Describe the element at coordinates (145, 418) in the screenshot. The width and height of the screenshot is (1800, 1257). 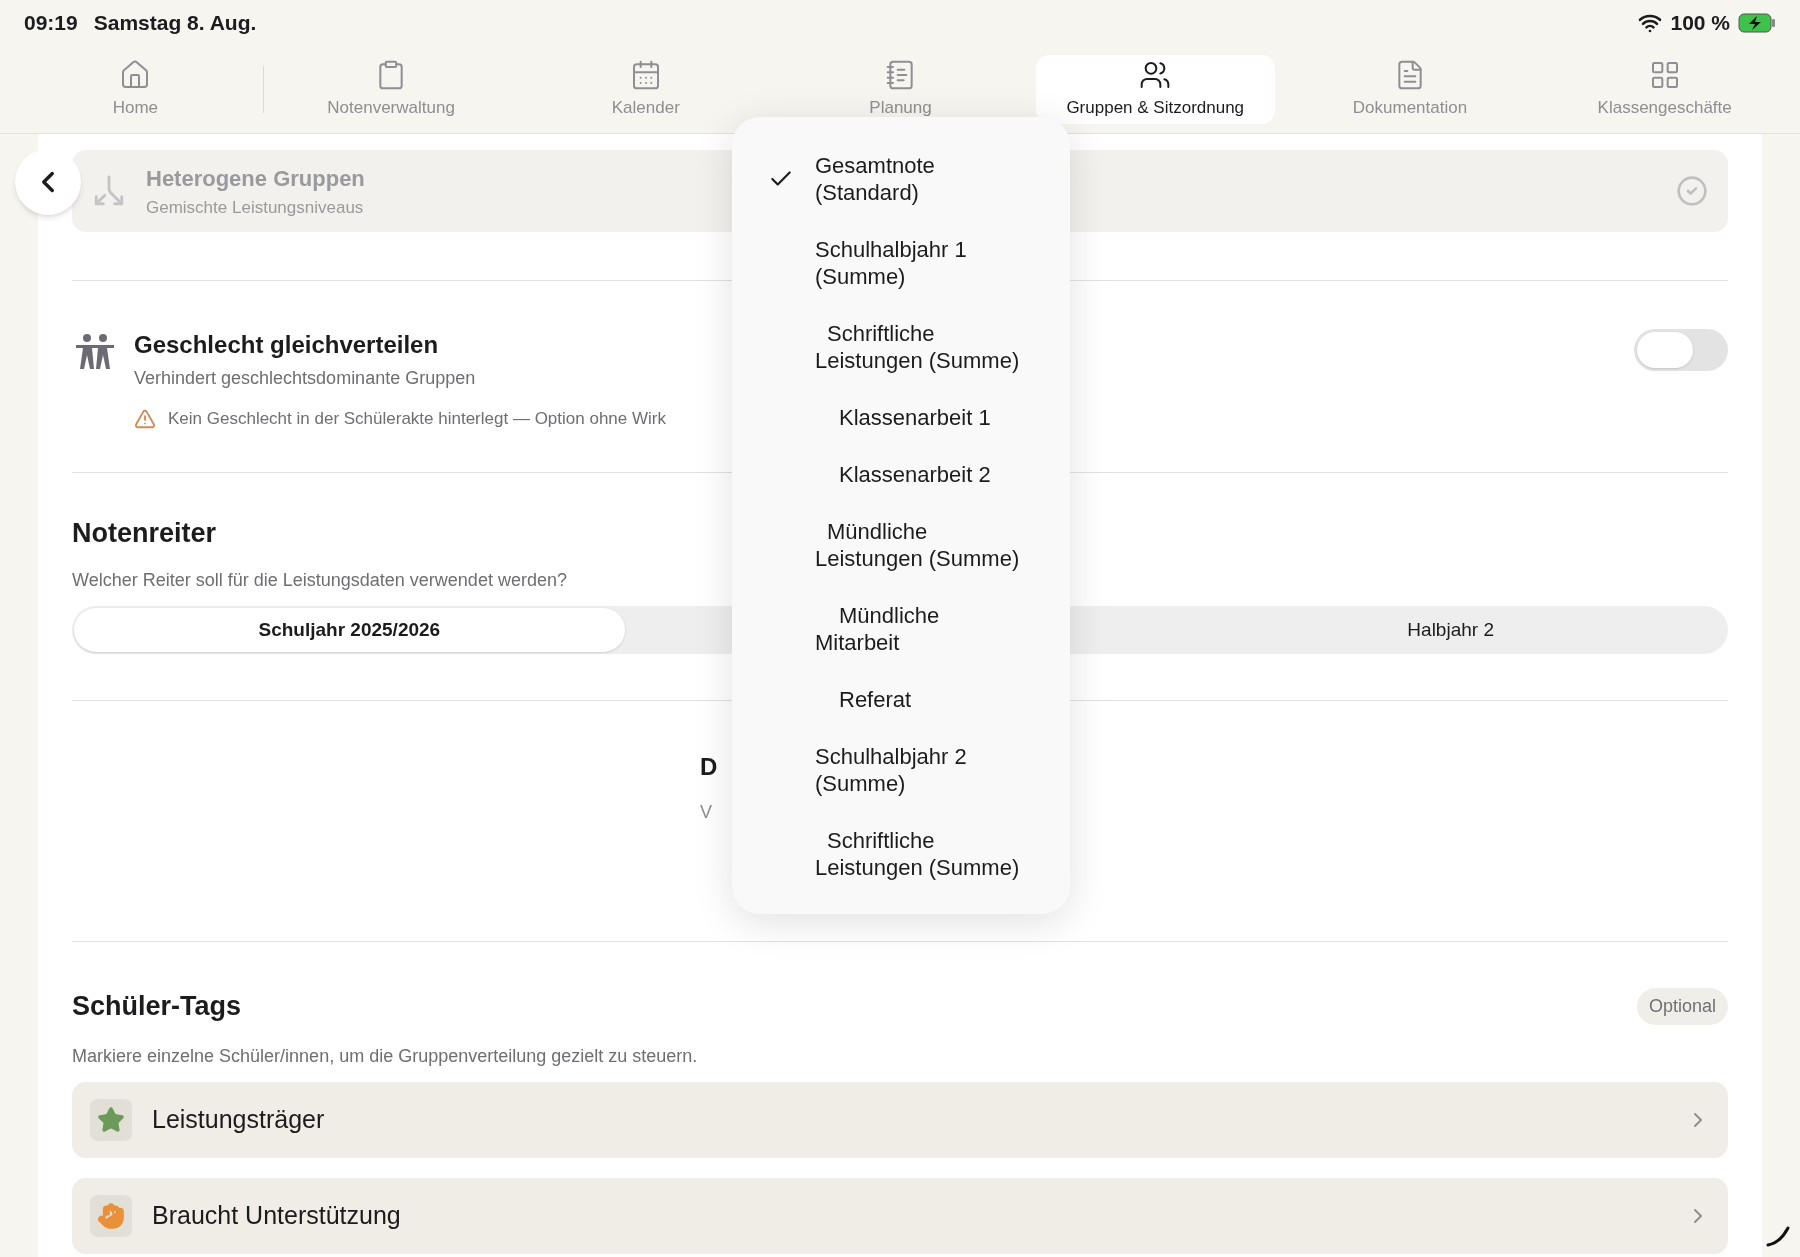
I see `warning-icon` at that location.